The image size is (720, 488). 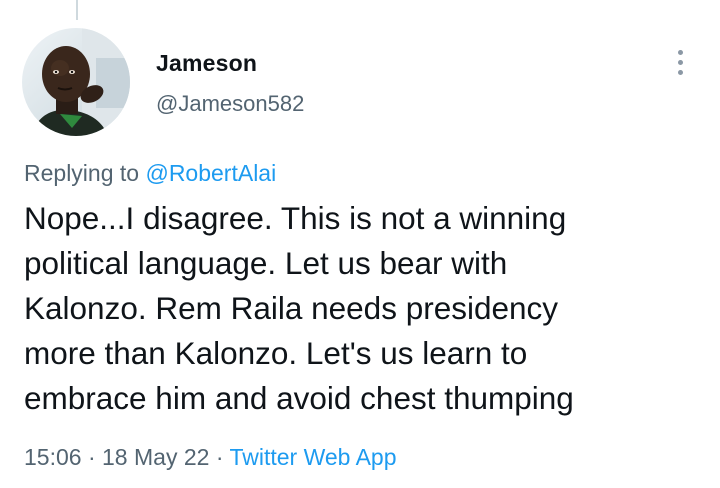 I want to click on tweet-text-line: Kalonzo. Rem Raila needs presidency, so click(x=291, y=308).